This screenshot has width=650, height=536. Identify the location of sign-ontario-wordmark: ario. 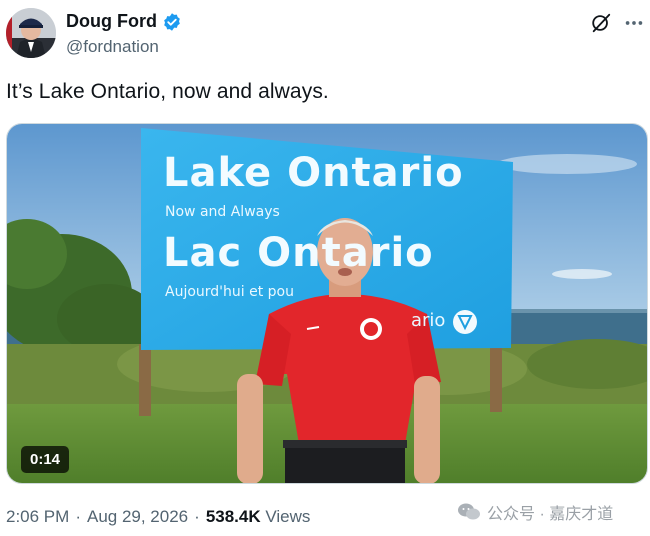
(428, 320).